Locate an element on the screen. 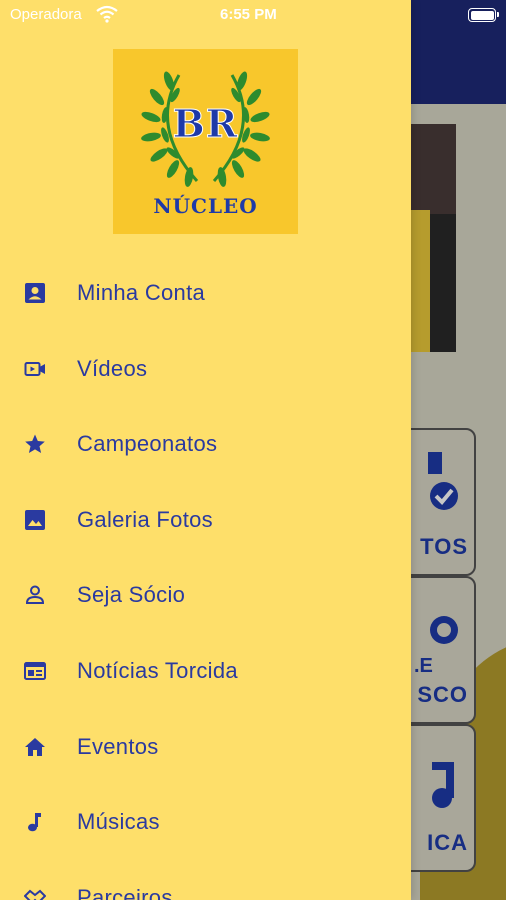  image-icon is located at coordinates (35, 519).